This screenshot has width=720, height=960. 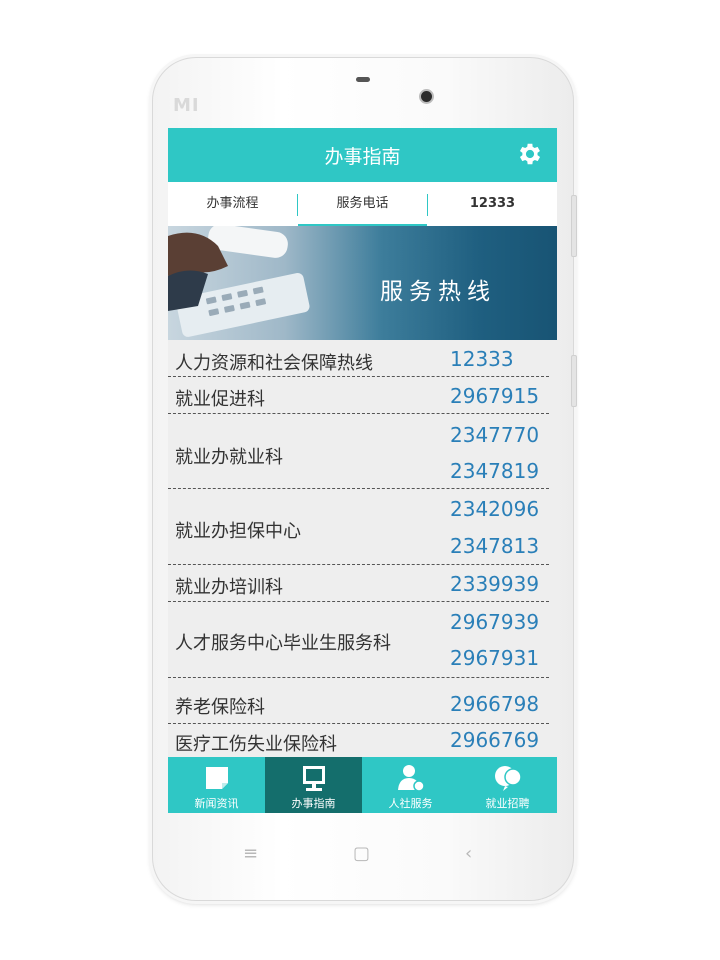 I want to click on recruitment-icon, so click(x=508, y=778).